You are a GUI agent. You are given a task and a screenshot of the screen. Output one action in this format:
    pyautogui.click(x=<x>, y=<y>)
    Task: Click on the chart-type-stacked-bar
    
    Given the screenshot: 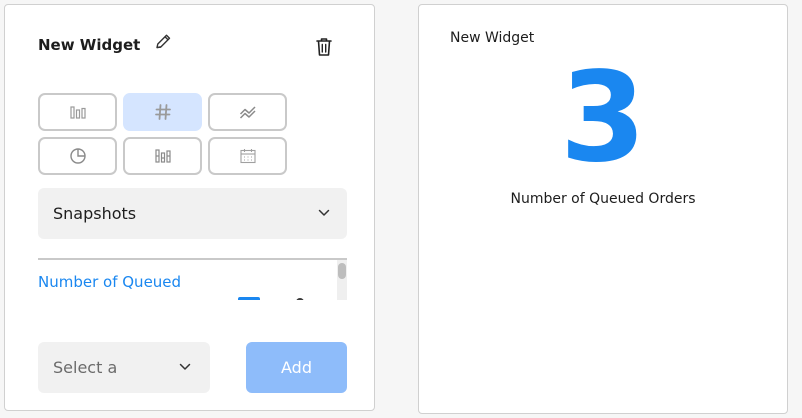 What is the action you would take?
    pyautogui.click(x=162, y=156)
    